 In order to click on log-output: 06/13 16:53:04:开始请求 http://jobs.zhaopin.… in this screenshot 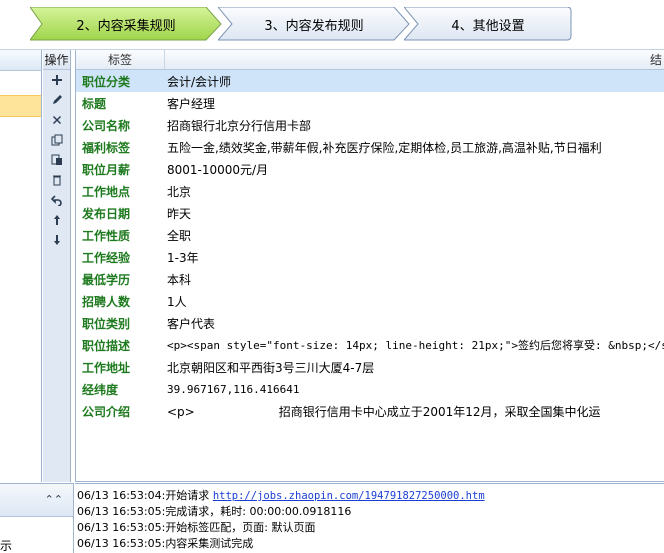, I will do `click(369, 518)`.